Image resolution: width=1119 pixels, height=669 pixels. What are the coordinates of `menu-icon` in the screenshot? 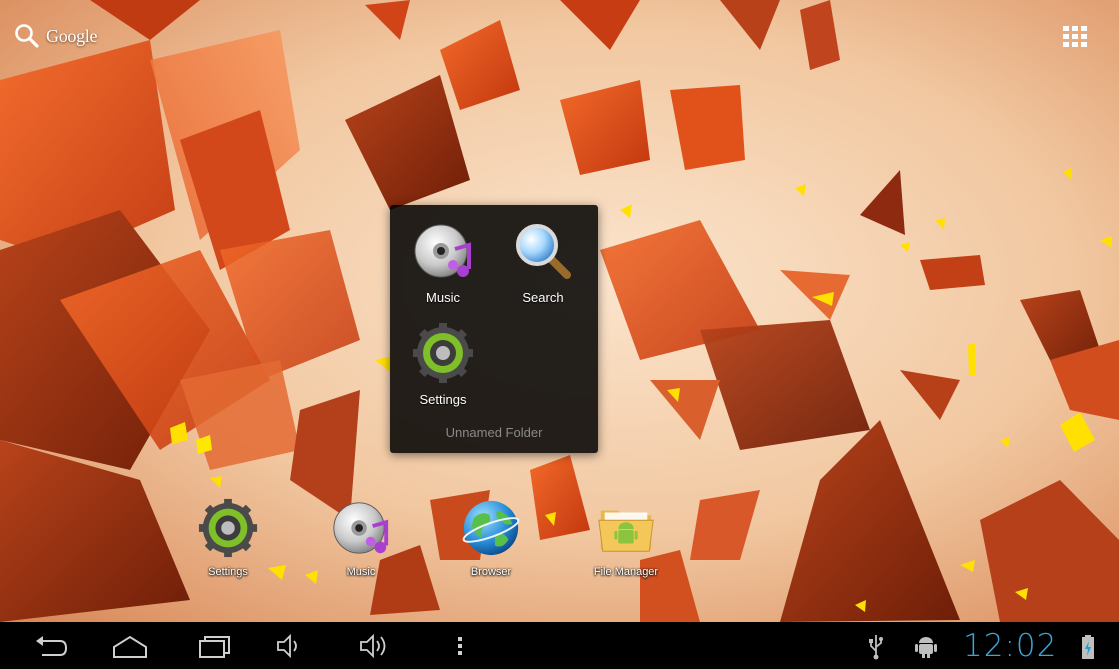 It's located at (460, 646).